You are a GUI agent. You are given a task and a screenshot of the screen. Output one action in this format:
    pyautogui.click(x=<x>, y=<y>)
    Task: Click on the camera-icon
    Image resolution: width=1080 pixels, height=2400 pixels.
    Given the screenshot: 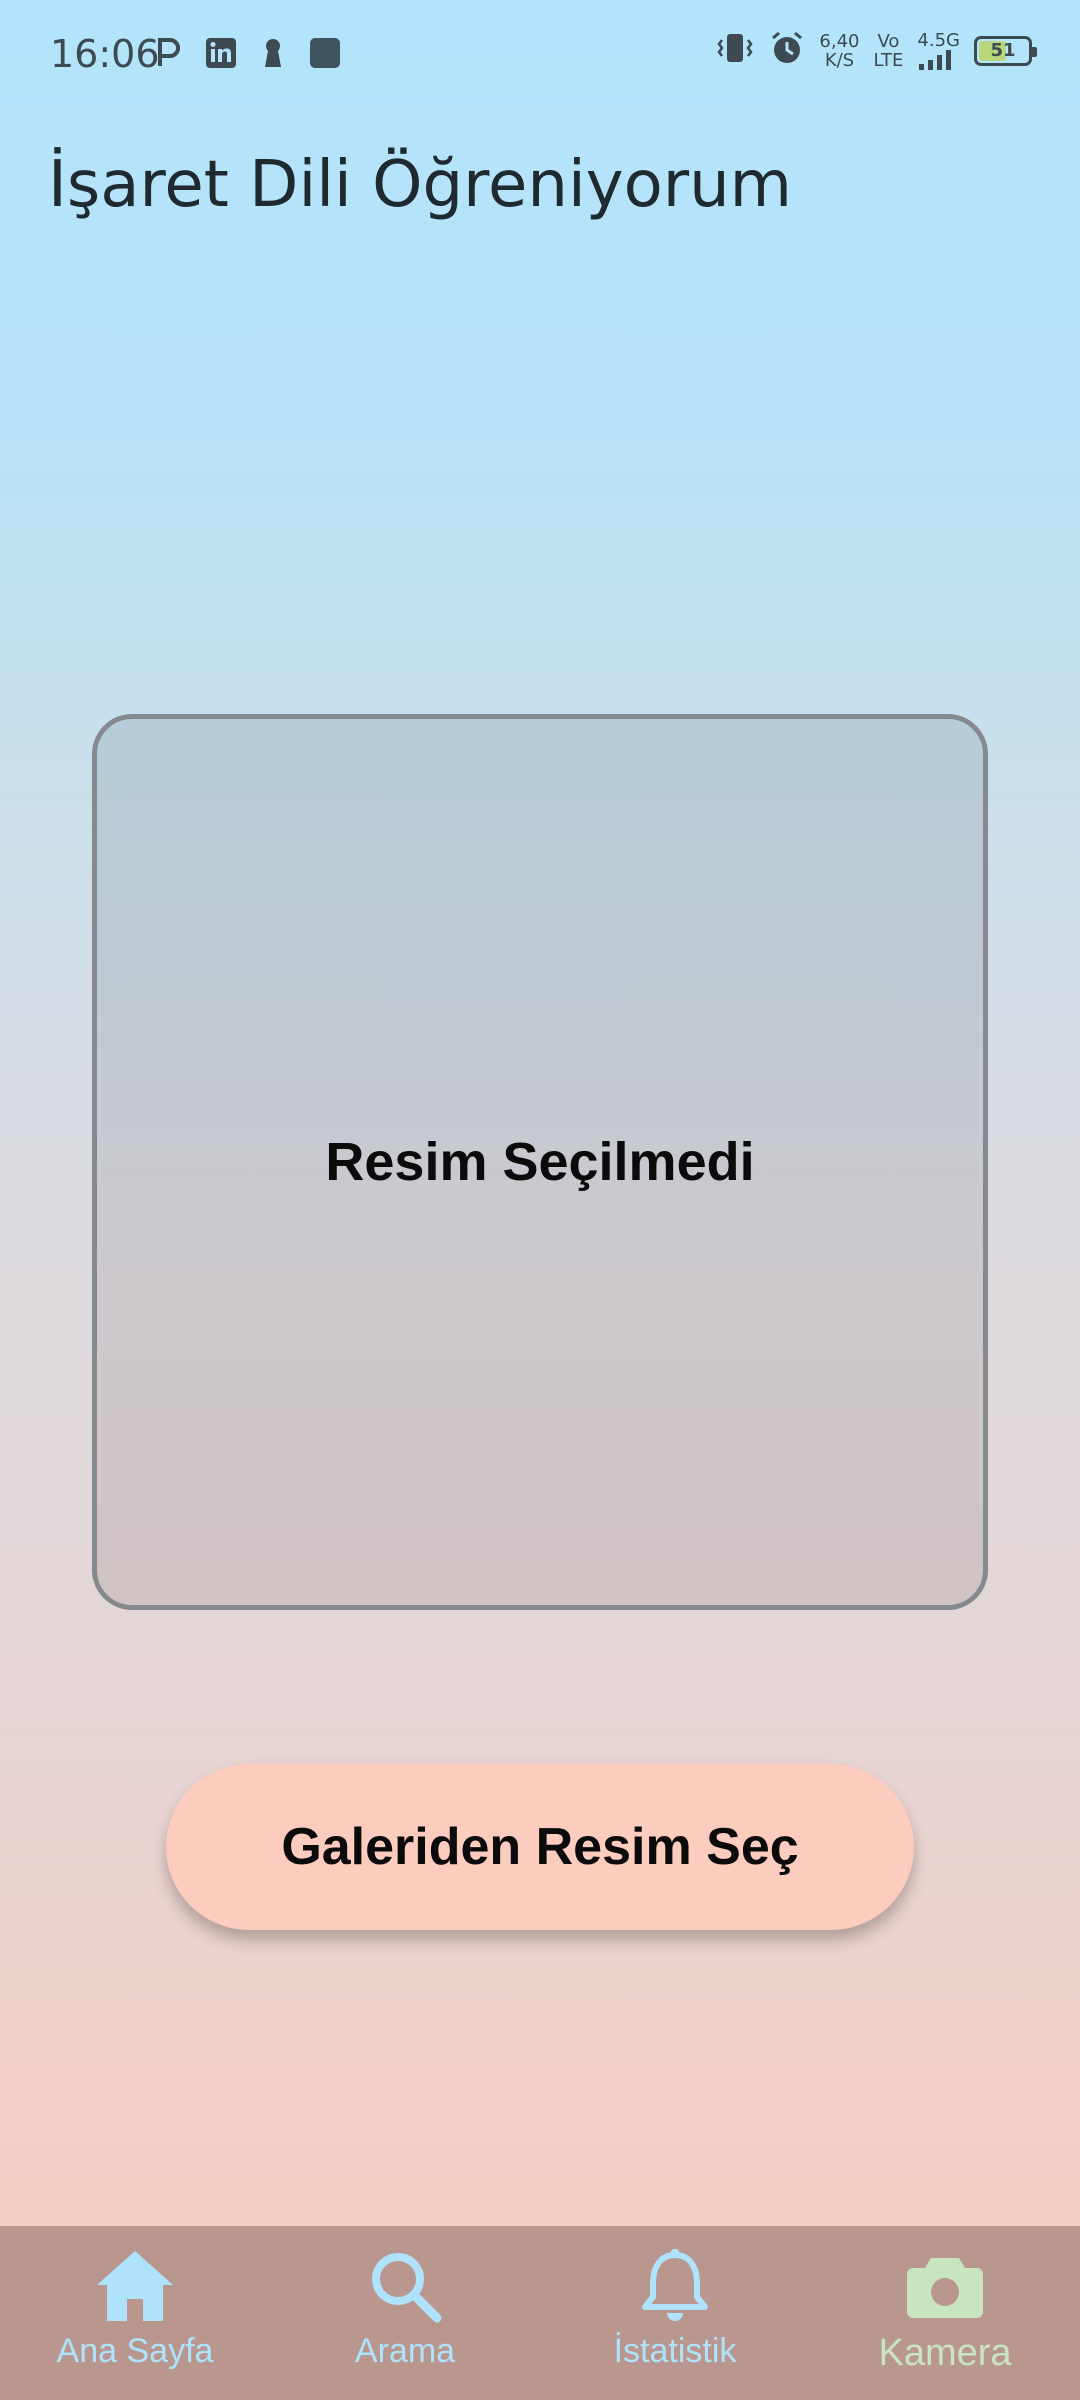 What is the action you would take?
    pyautogui.click(x=945, y=2286)
    